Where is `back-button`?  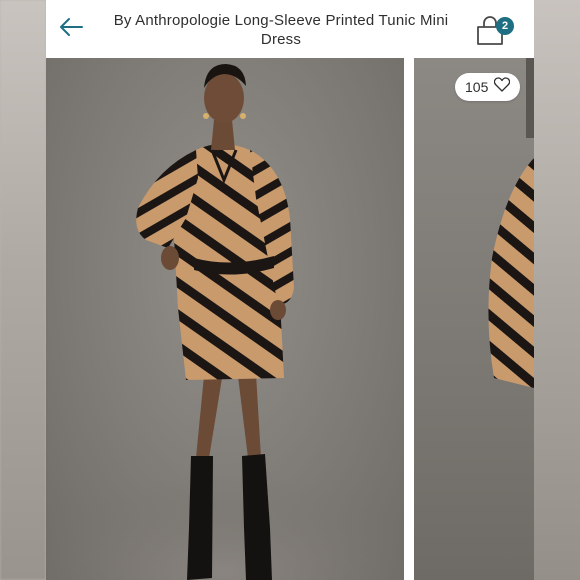 back-button is located at coordinates (71, 29).